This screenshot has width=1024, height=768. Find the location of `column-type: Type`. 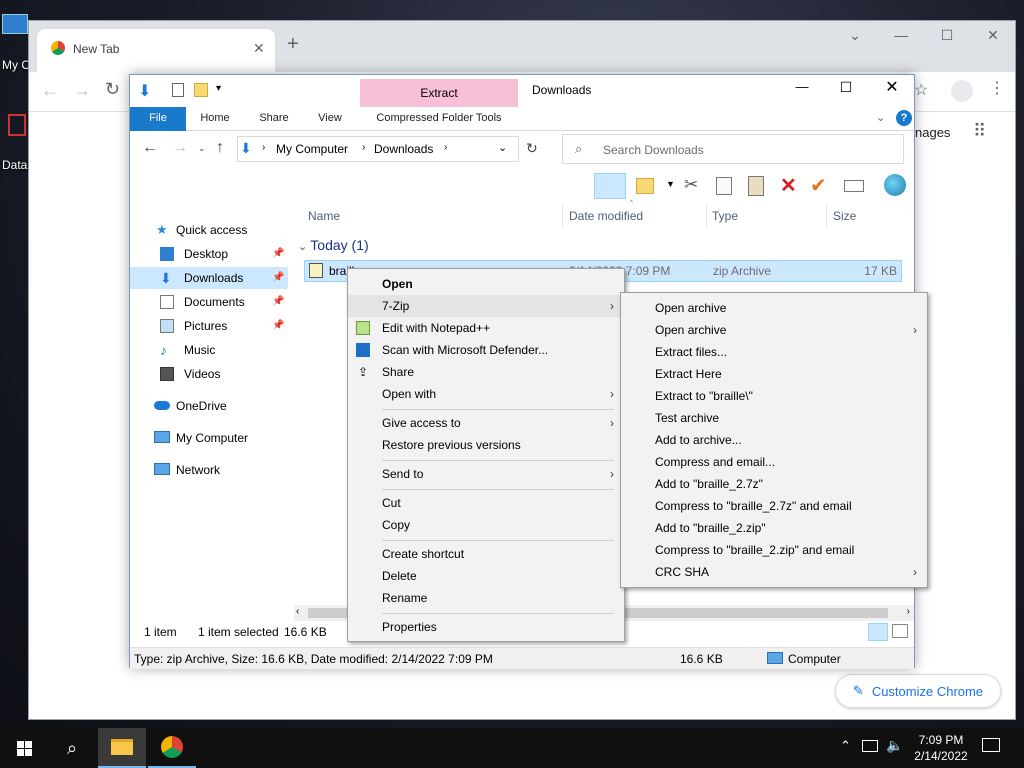

column-type: Type is located at coordinates (725, 216).